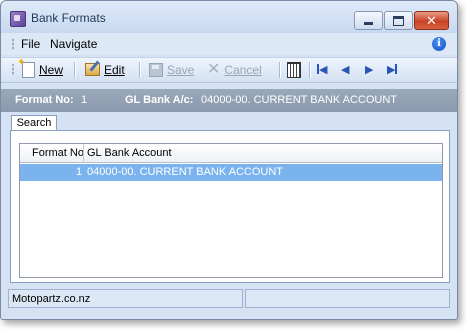 This screenshot has width=474, height=333. I want to click on minimize-button, so click(368, 20).